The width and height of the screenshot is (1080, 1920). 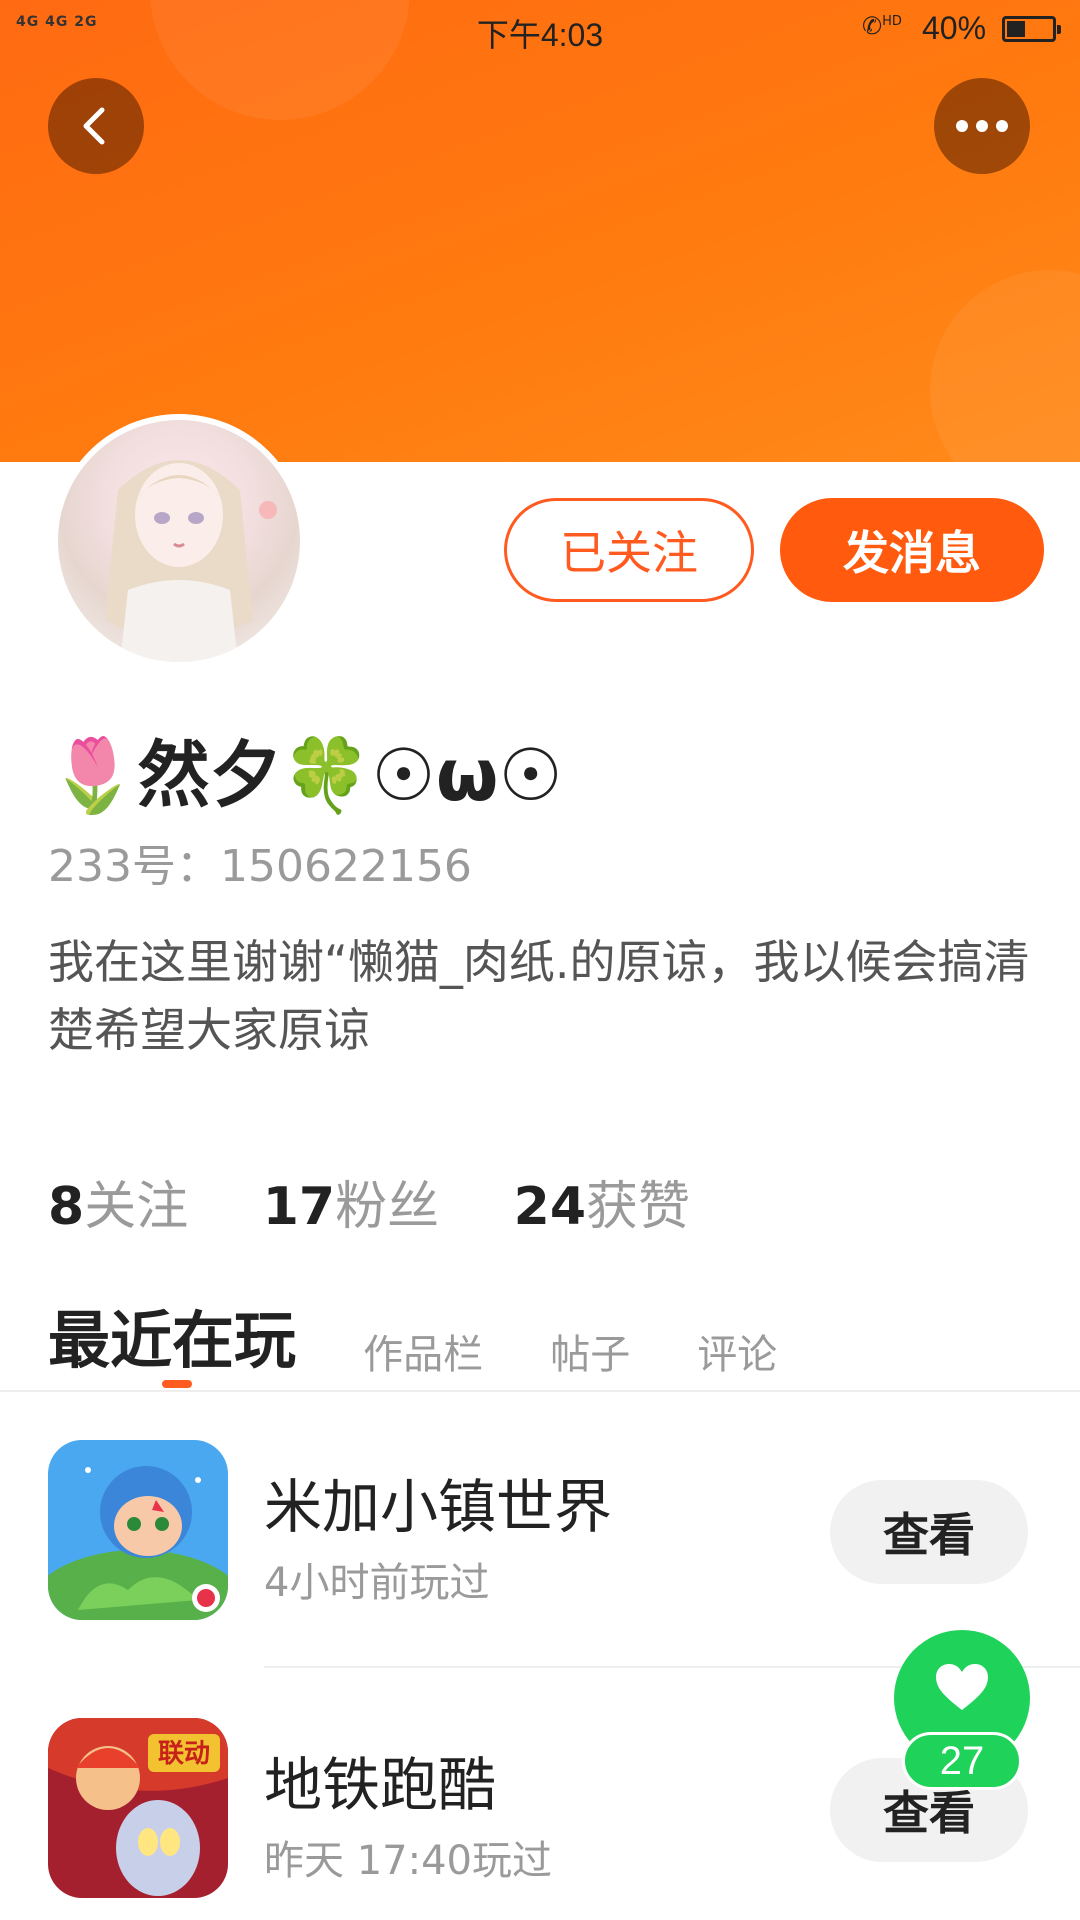 What do you see at coordinates (66, 1207) in the screenshot?
I see `stat-value: 8` at bounding box center [66, 1207].